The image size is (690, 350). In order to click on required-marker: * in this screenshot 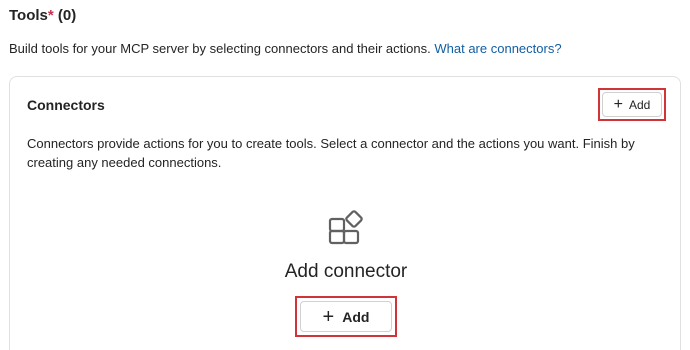, I will do `click(50, 15)`.